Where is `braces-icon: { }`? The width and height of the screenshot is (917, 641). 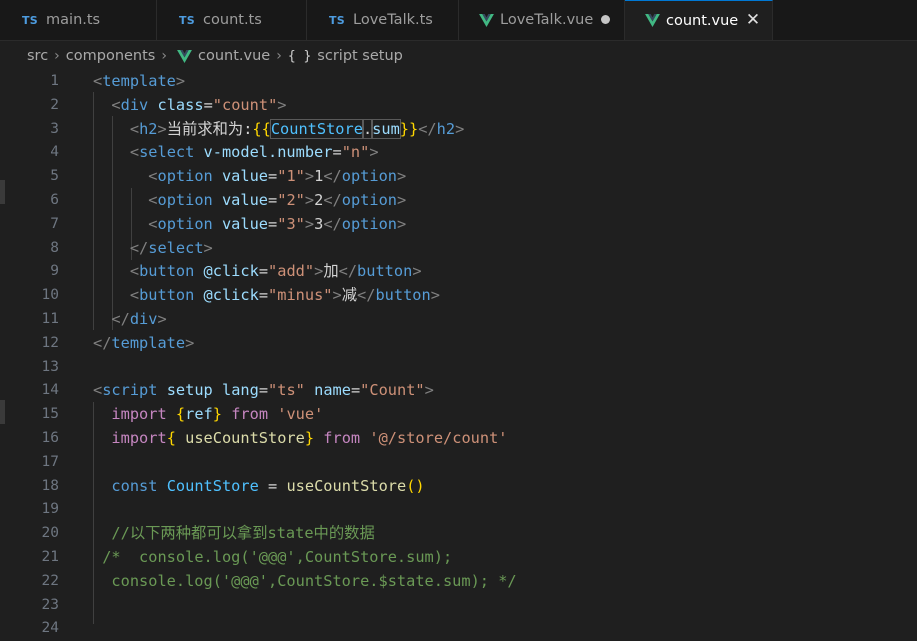
braces-icon: { } is located at coordinates (299, 56).